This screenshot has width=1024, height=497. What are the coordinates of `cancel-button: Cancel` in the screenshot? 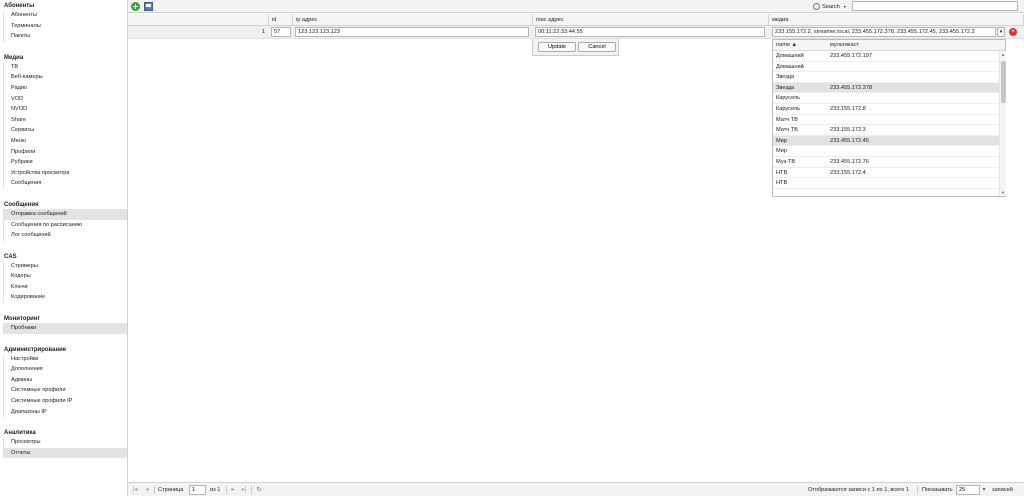 It's located at (597, 47).